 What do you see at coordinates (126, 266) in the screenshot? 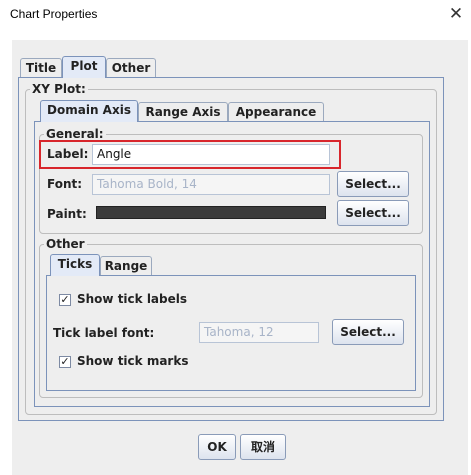
I see `tab-range: Range` at bounding box center [126, 266].